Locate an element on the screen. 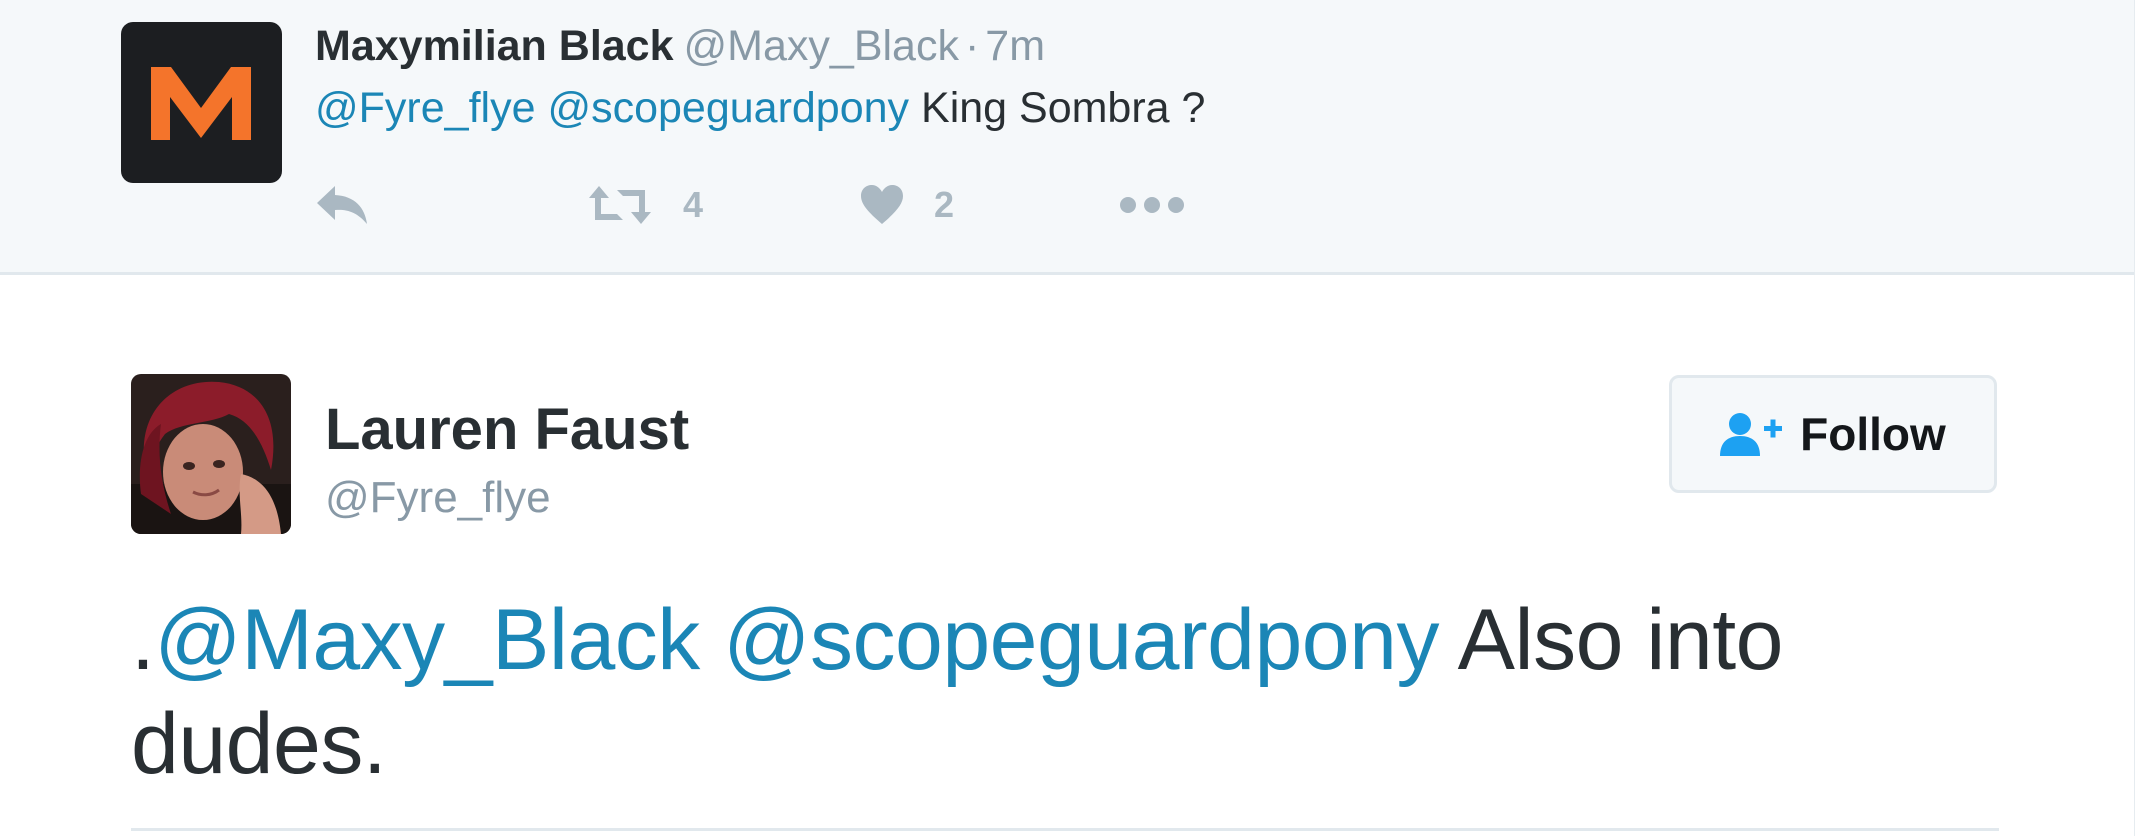 The height and width of the screenshot is (836, 2144). heart-icon is located at coordinates (882, 204).